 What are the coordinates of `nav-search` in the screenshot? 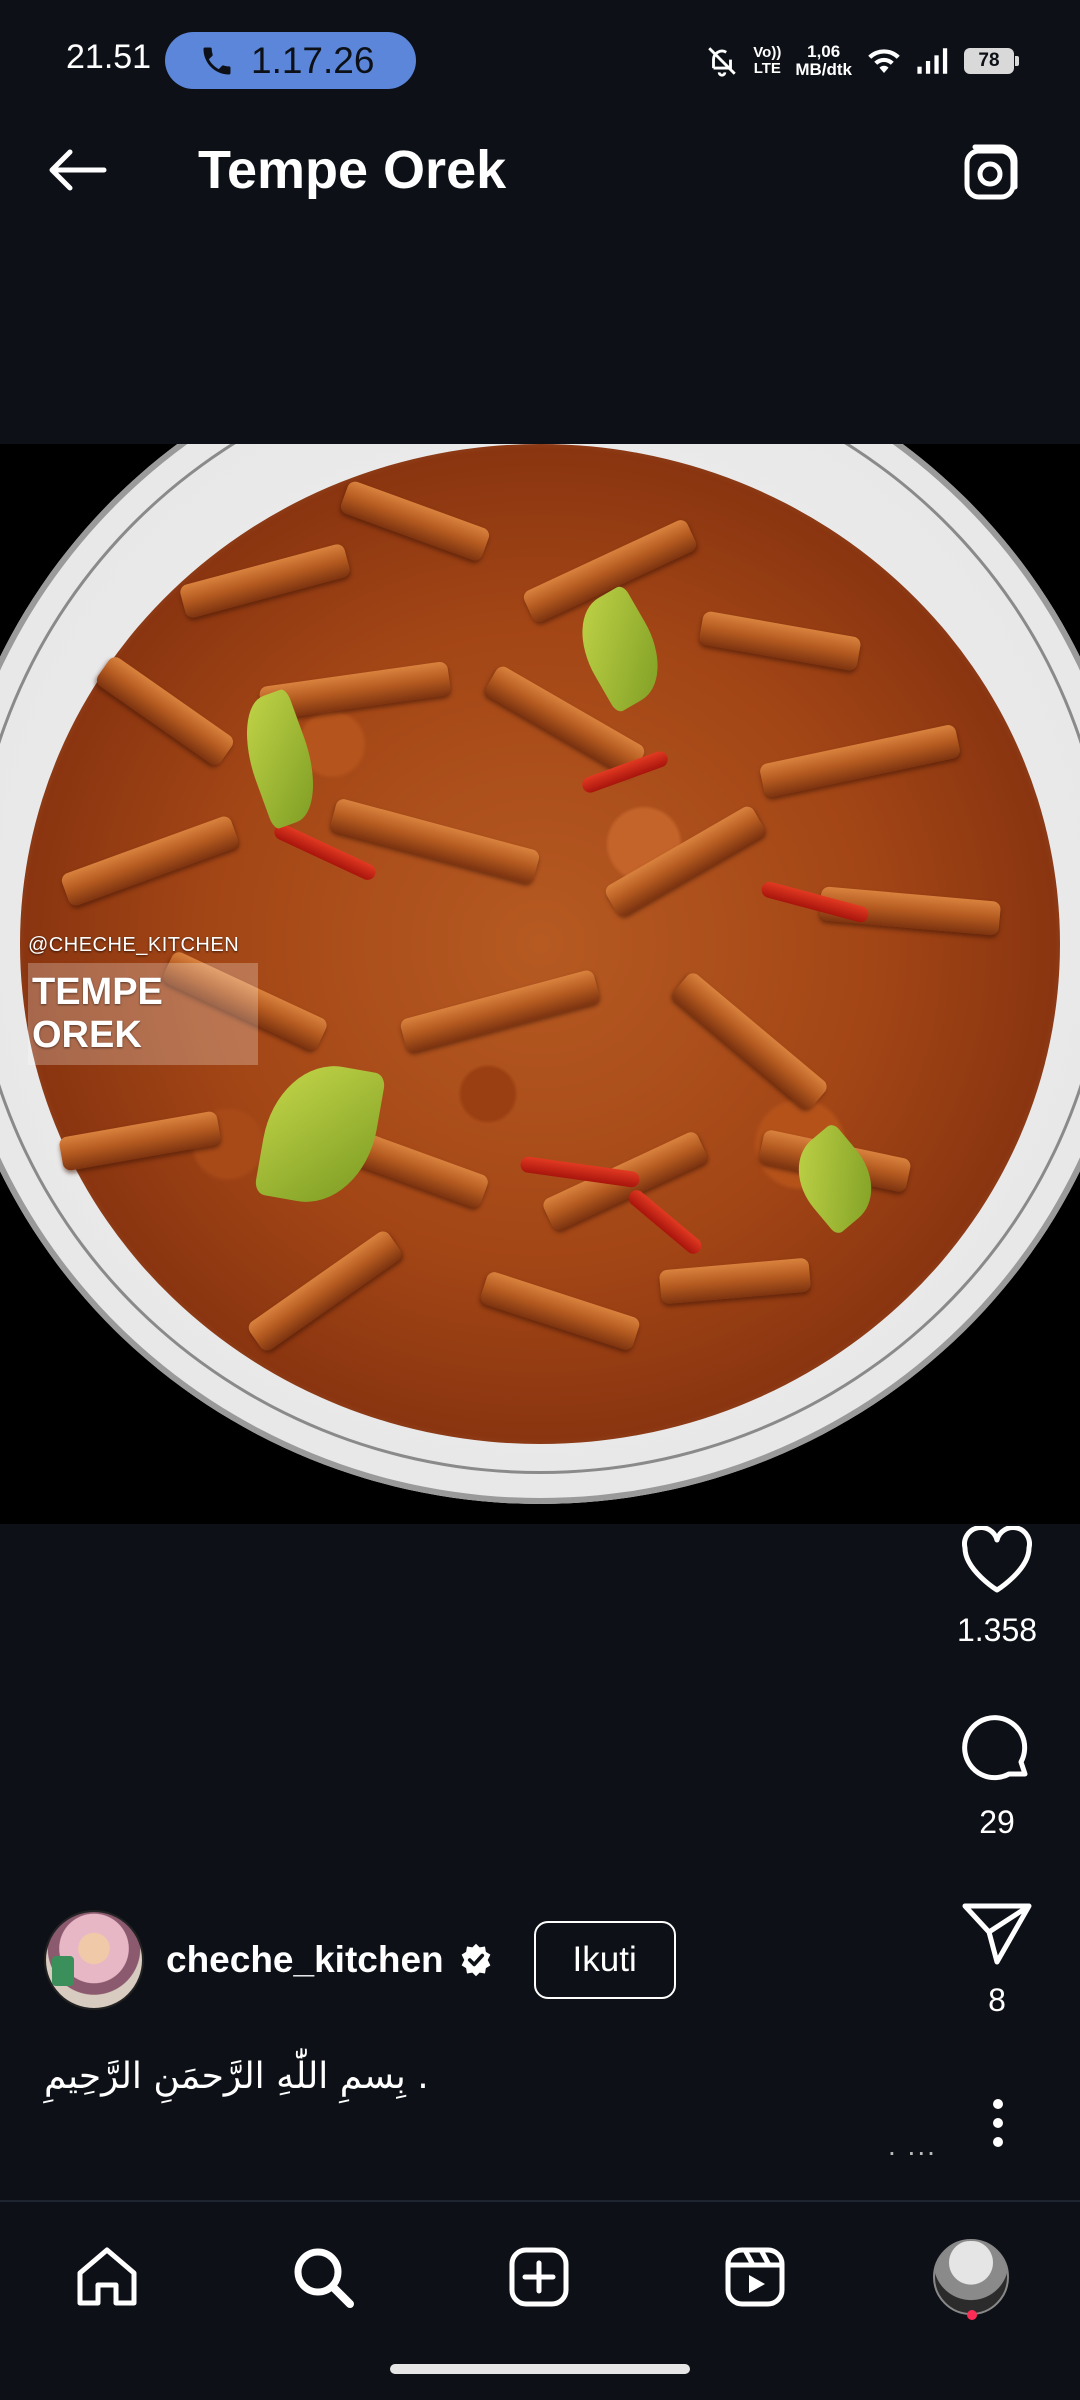 It's located at (323, 2277).